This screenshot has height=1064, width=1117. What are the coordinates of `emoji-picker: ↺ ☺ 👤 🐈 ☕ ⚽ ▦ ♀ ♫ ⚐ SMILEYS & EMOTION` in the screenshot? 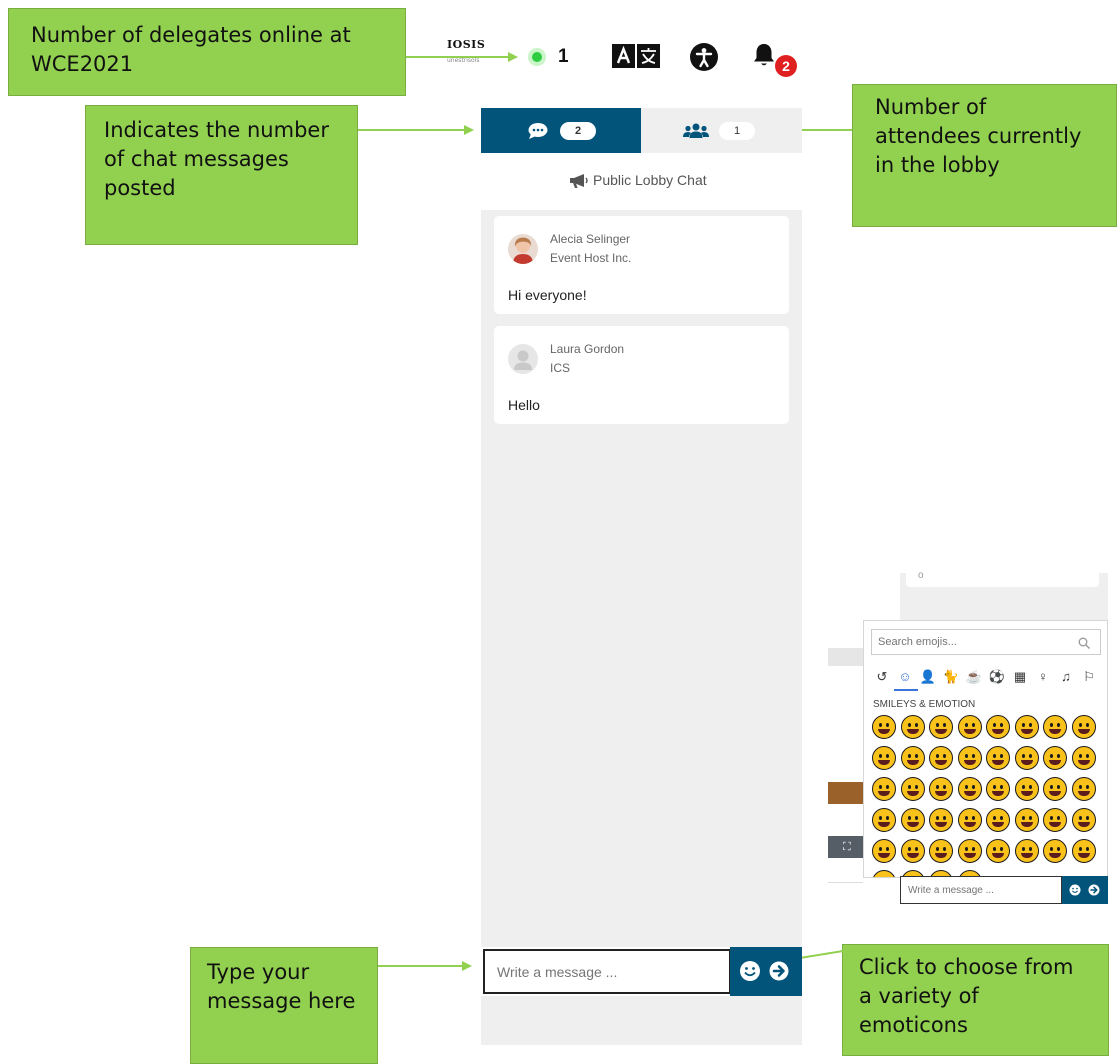 It's located at (985, 749).